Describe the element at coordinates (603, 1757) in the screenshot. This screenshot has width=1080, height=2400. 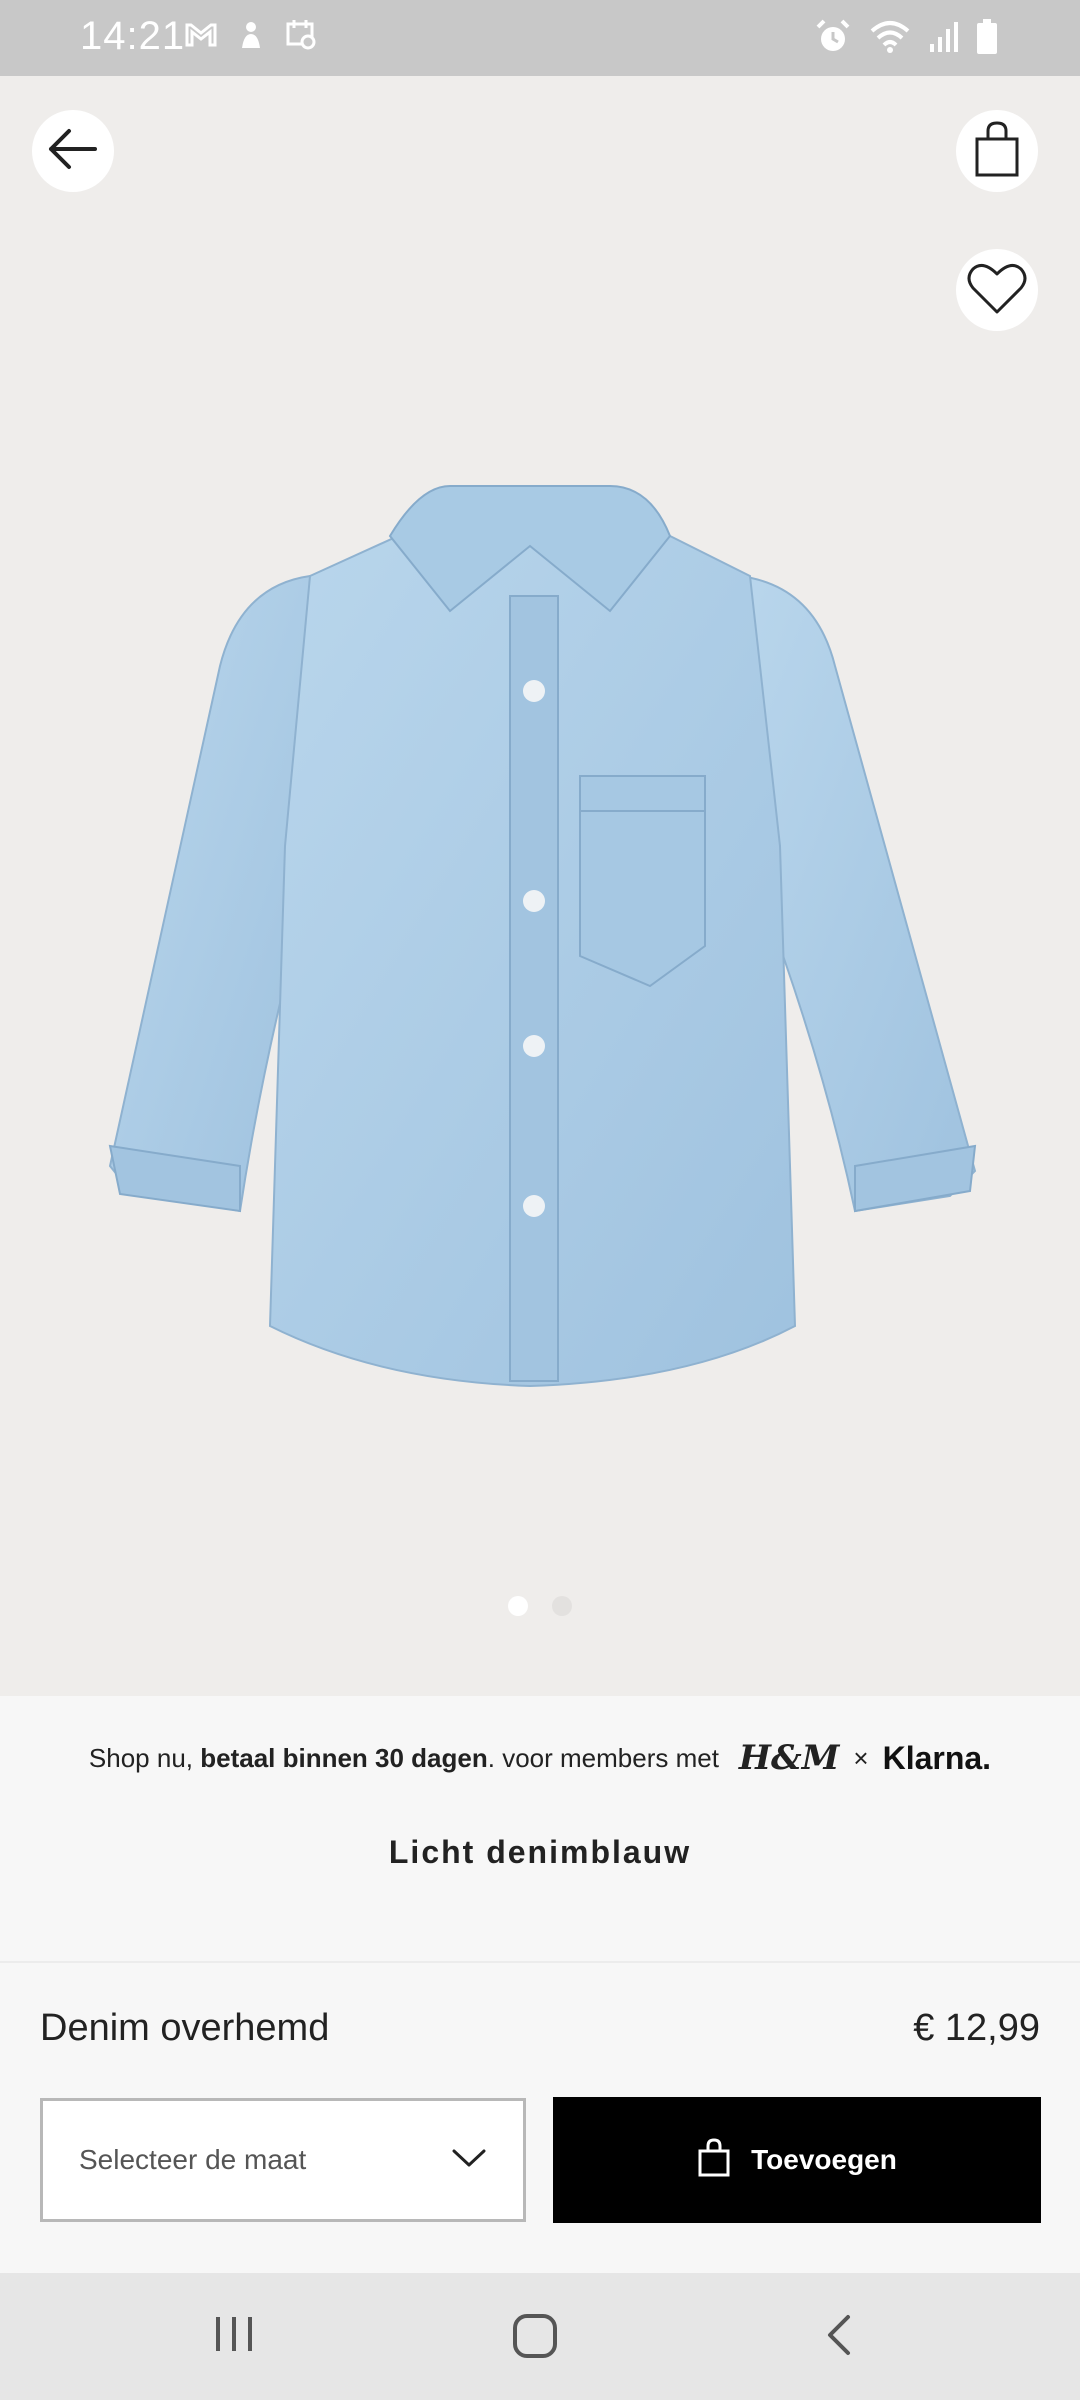
I see `promo-suffix: . voor members met` at that location.